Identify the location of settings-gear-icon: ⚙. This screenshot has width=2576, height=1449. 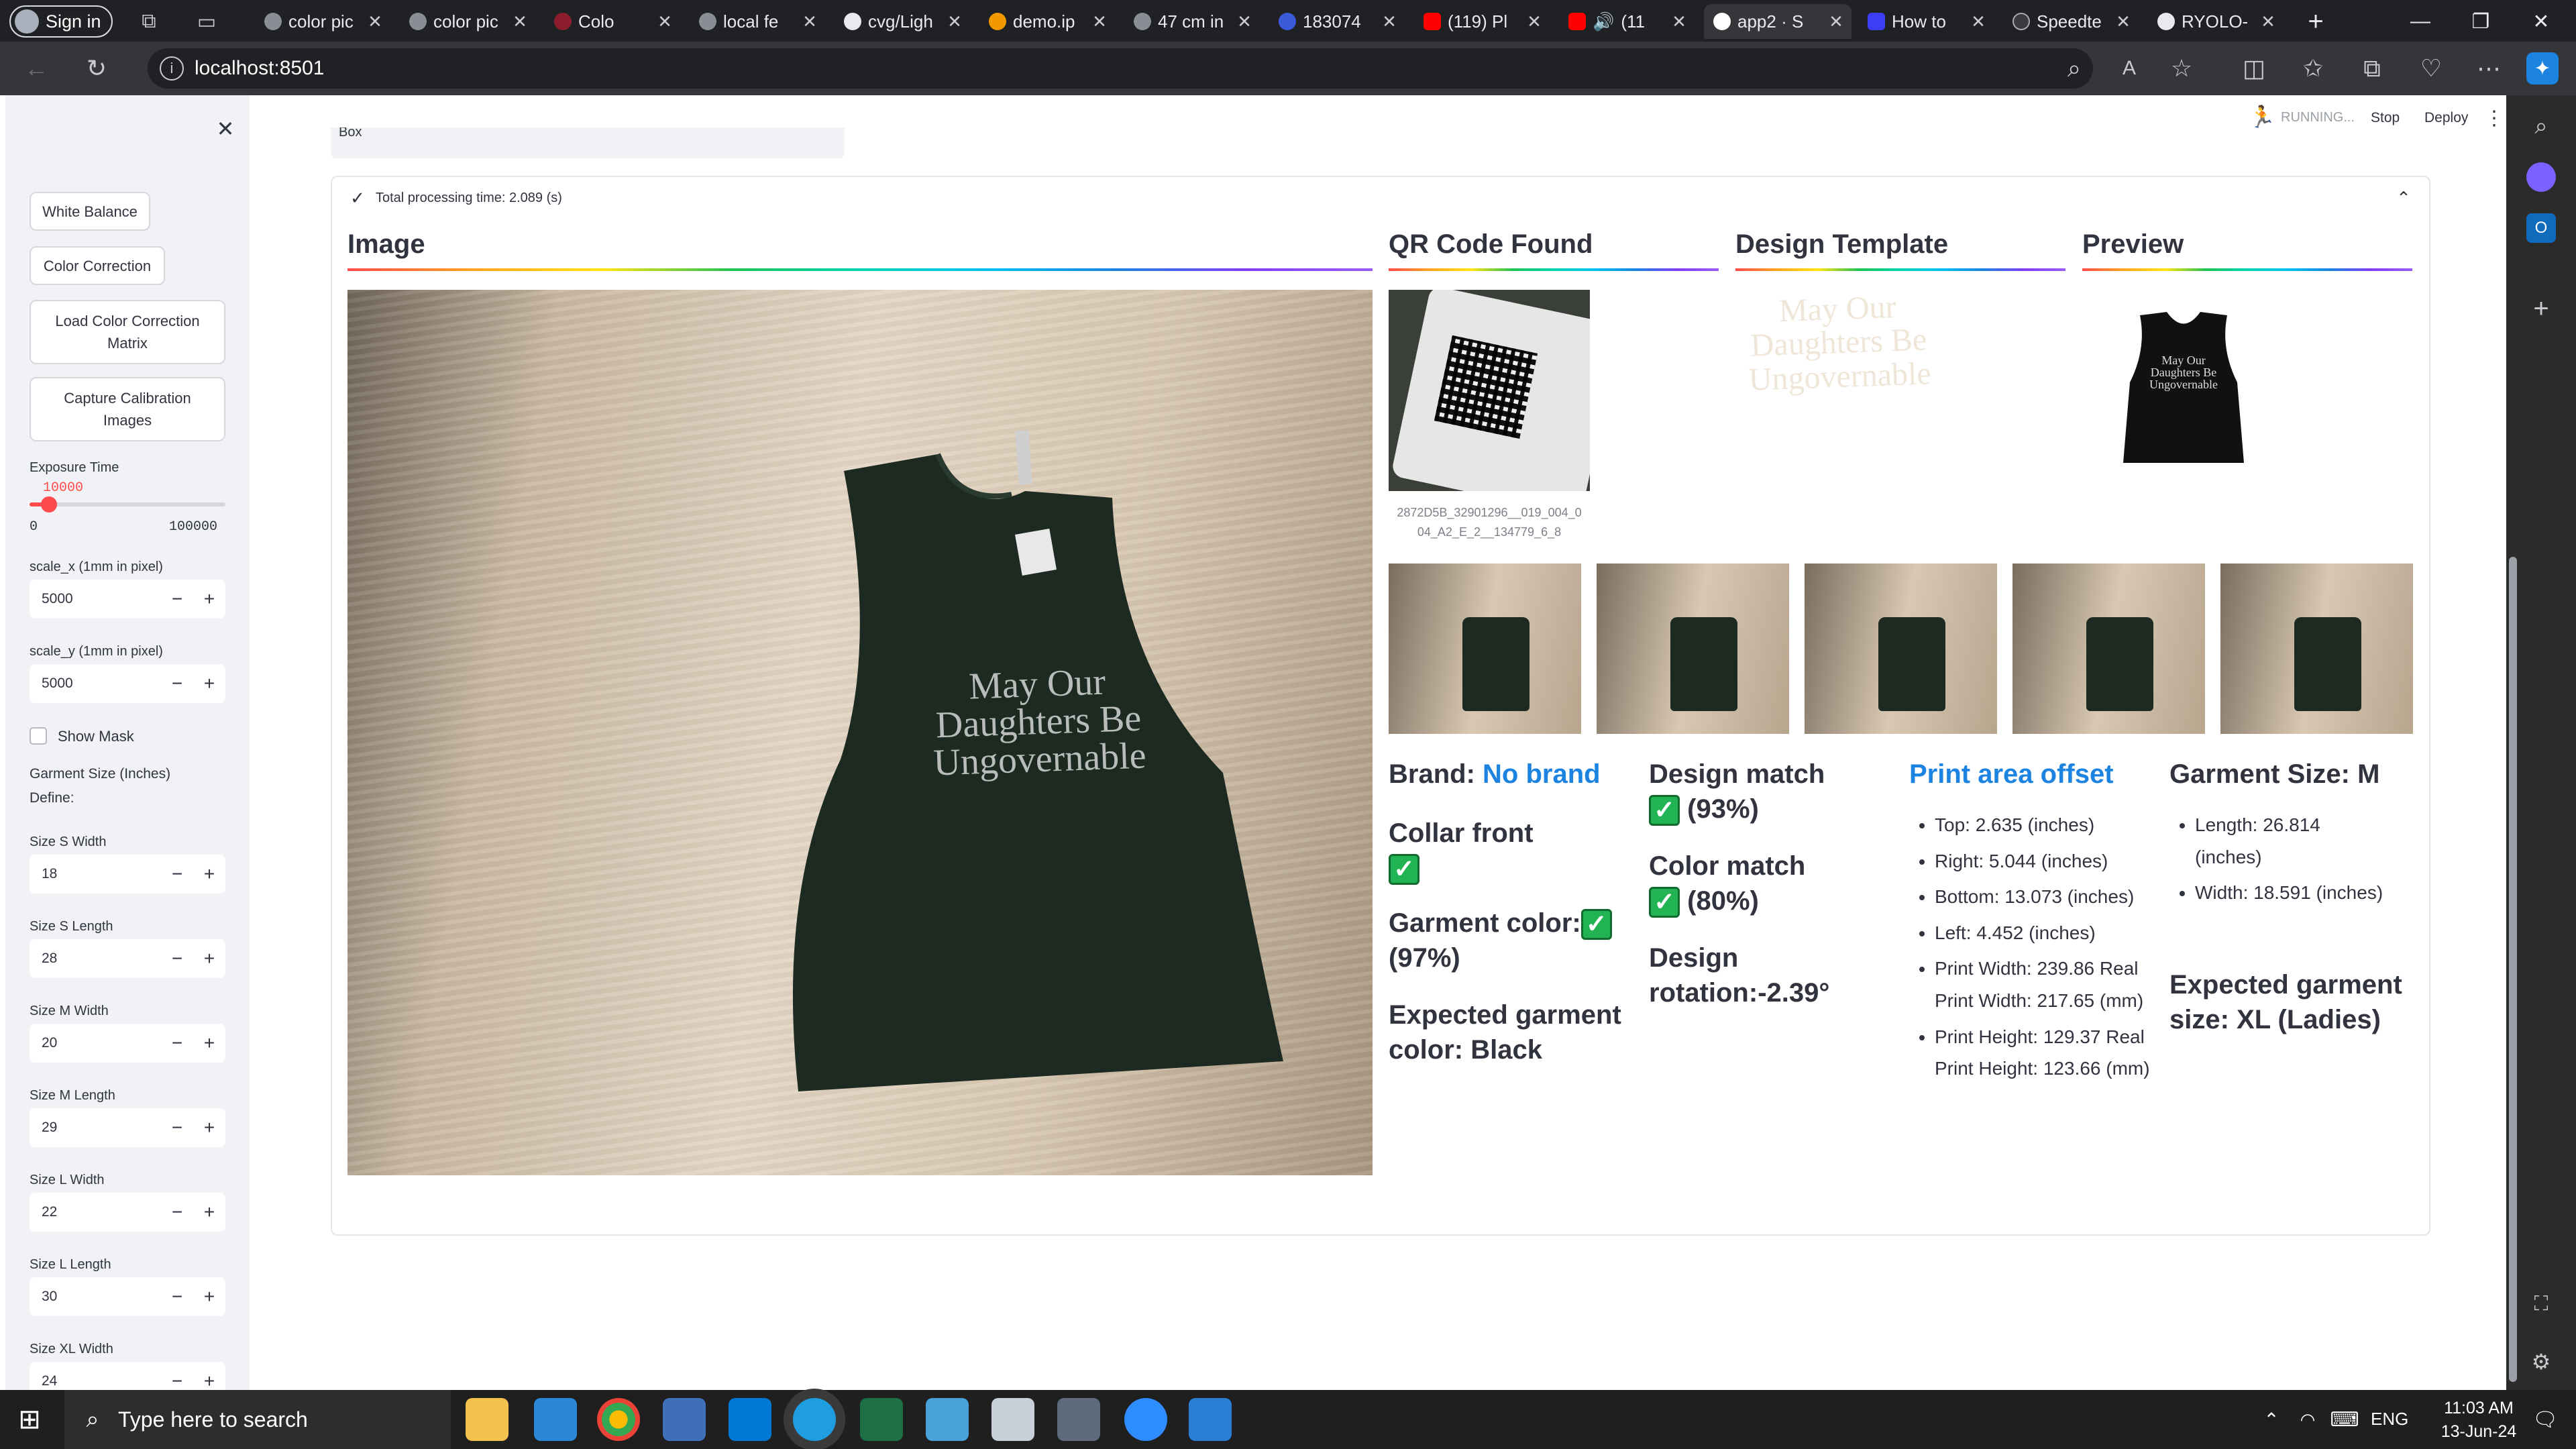
(2541, 1362).